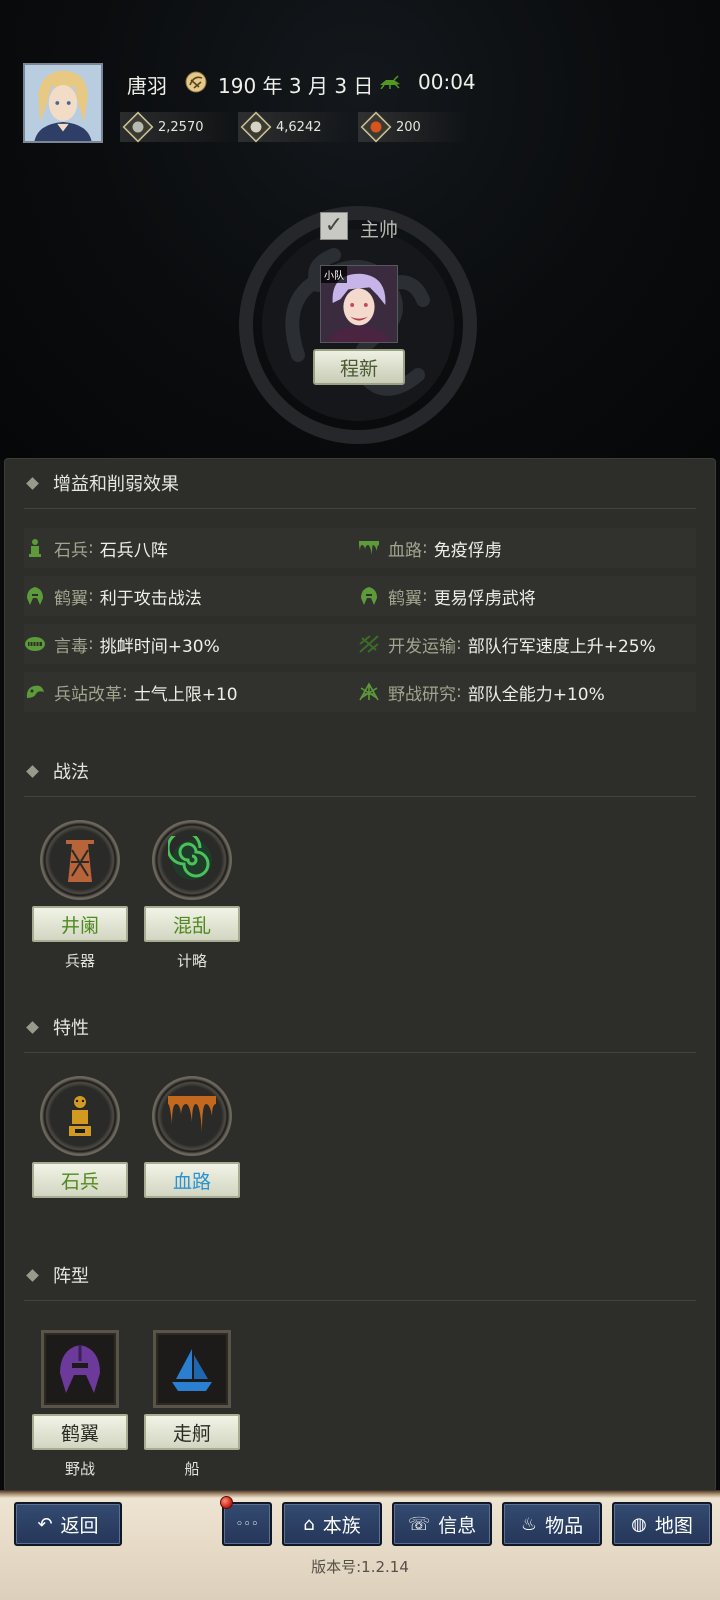 The width and height of the screenshot is (720, 1600). I want to click on effect-item: 兵站改革: 士气上限+10, so click(131, 692).